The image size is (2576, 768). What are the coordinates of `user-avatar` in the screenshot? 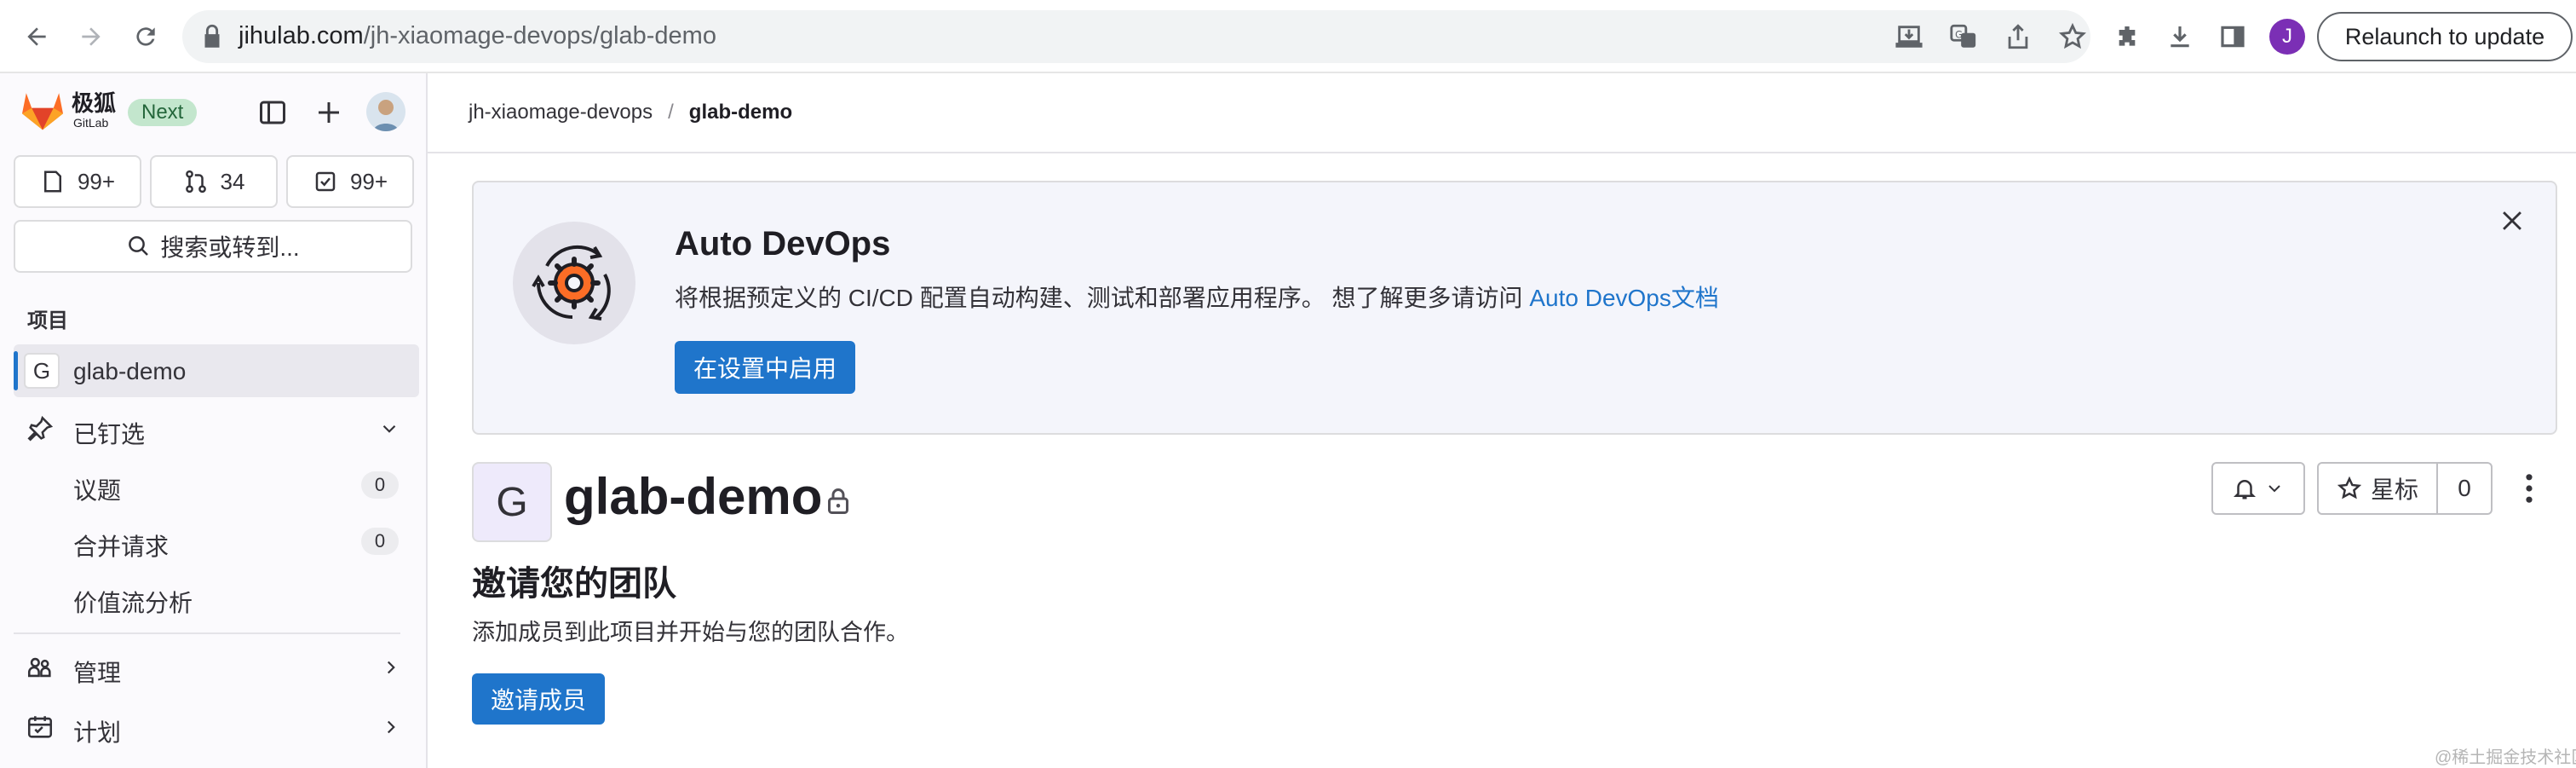 It's located at (386, 111).